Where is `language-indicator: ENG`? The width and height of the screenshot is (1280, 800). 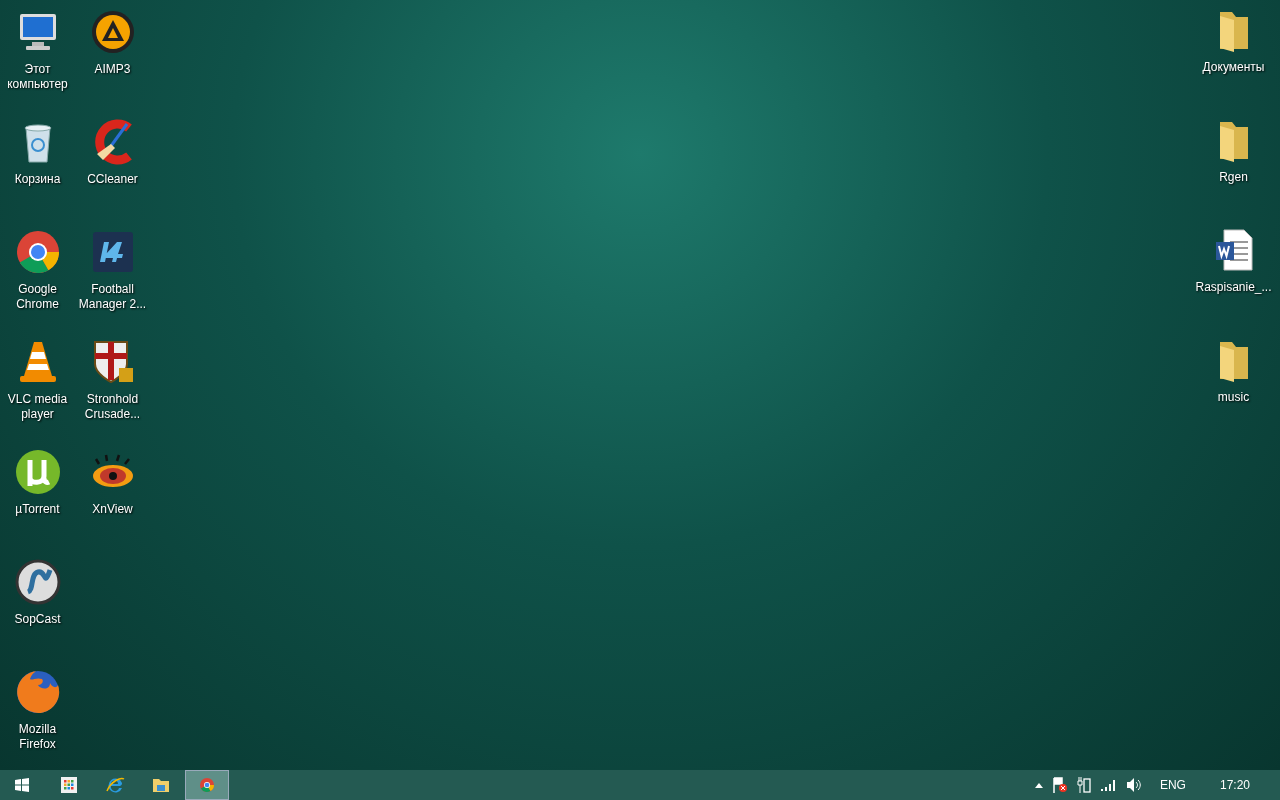
language-indicator: ENG is located at coordinates (1172, 785).